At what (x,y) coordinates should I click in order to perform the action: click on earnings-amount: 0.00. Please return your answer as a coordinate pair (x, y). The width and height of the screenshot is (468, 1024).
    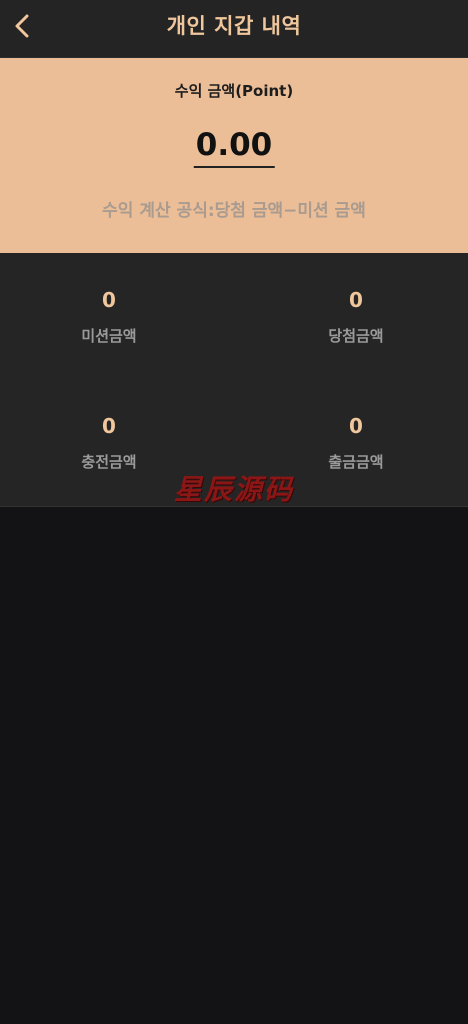
    Looking at the image, I should click on (234, 148).